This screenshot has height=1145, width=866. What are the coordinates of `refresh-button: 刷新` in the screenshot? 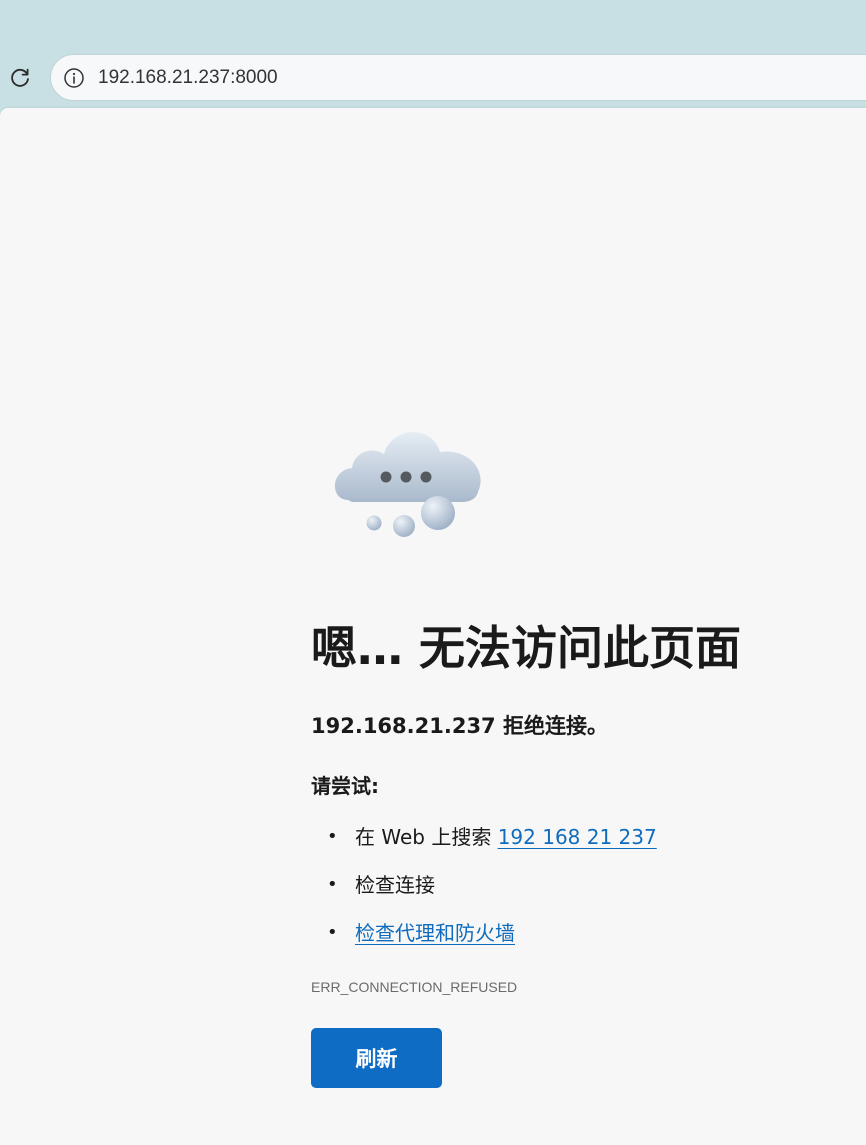 It's located at (376, 1058).